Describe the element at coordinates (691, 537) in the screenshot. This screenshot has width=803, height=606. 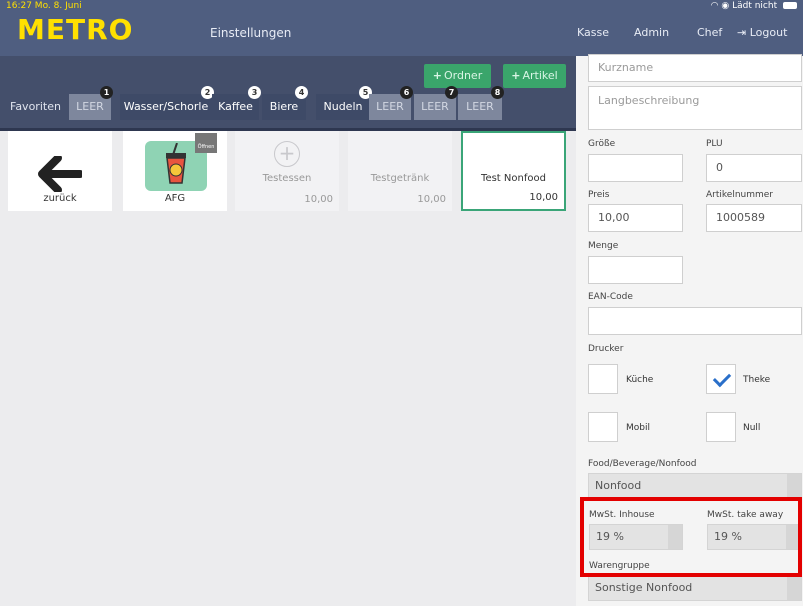
I see `mwst-highlight-box` at that location.